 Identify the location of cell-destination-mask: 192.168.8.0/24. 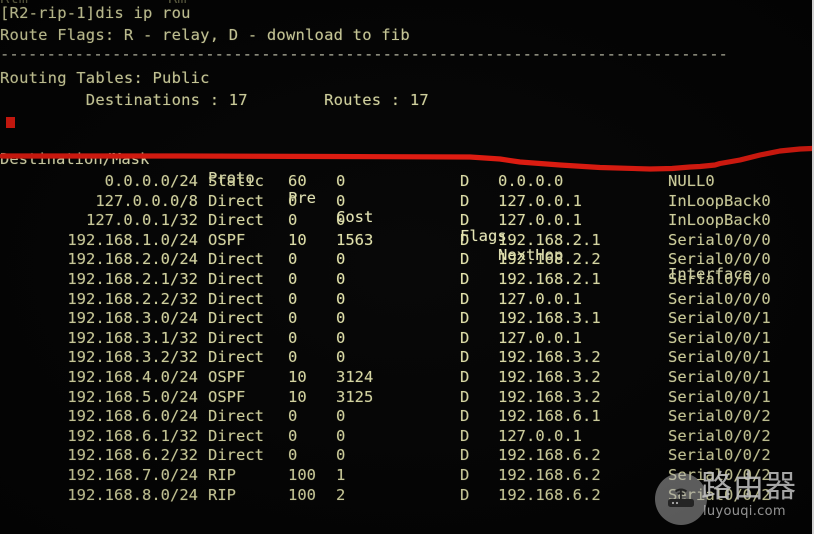
(132, 494).